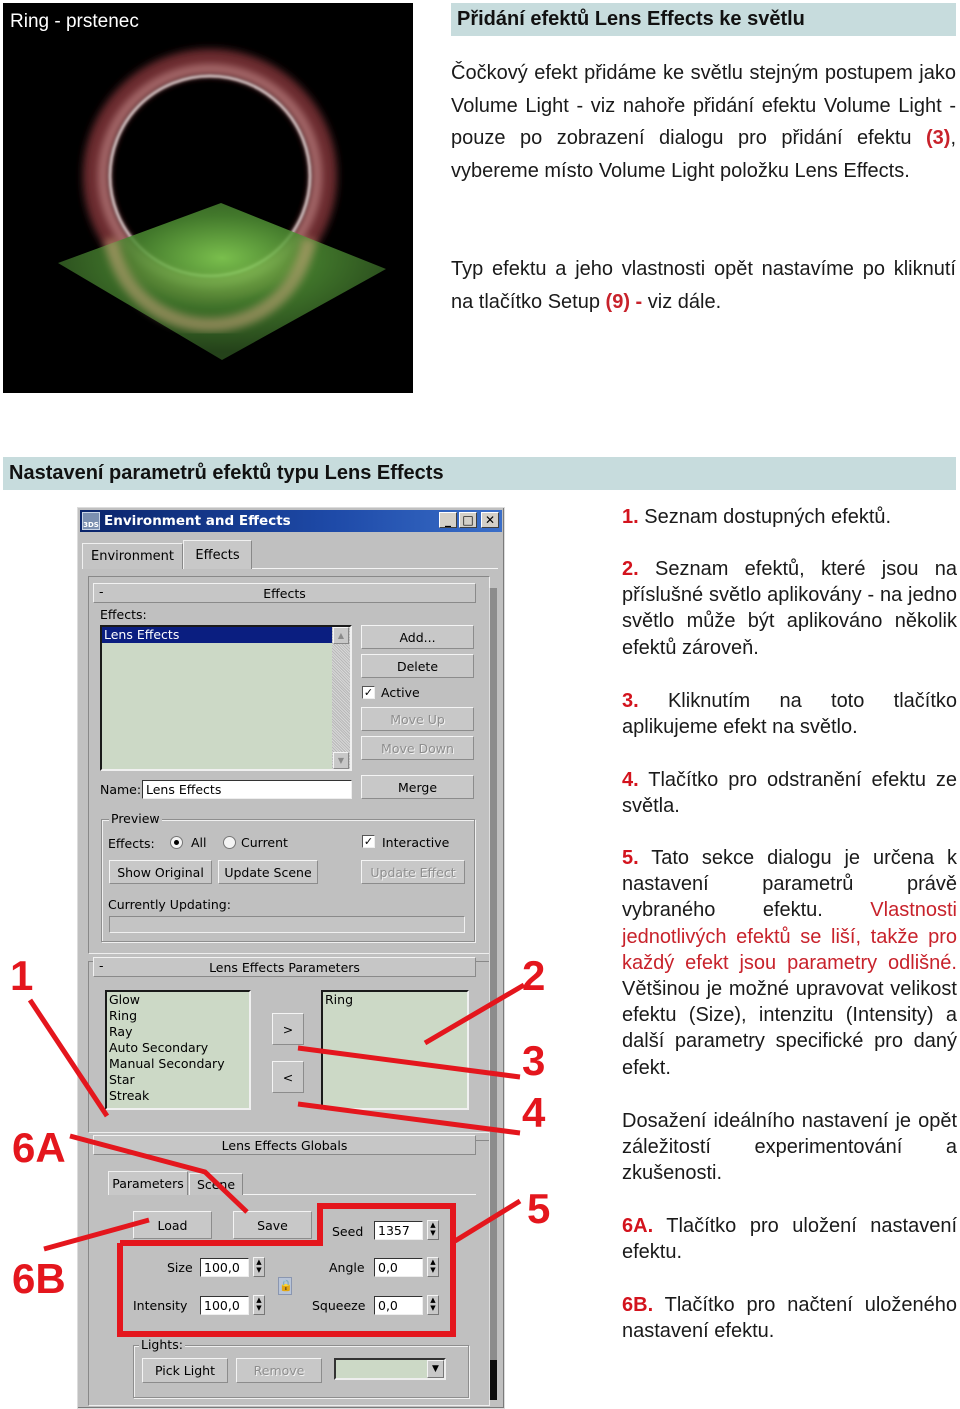 This screenshot has height=1409, width=960. I want to click on available-effect-item: Manual Secondary, so click(178, 1064).